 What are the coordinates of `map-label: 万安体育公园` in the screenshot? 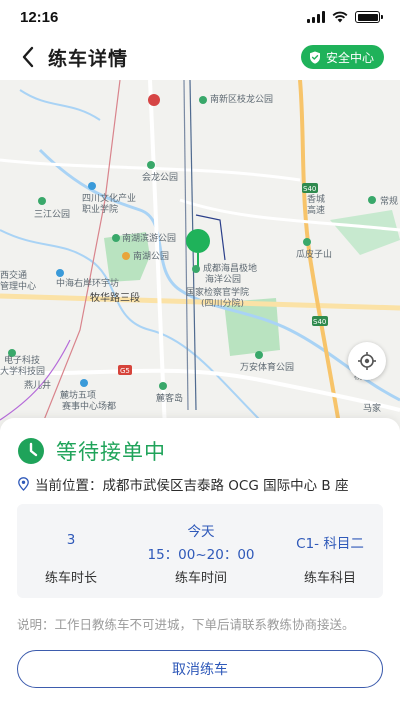 It's located at (267, 368).